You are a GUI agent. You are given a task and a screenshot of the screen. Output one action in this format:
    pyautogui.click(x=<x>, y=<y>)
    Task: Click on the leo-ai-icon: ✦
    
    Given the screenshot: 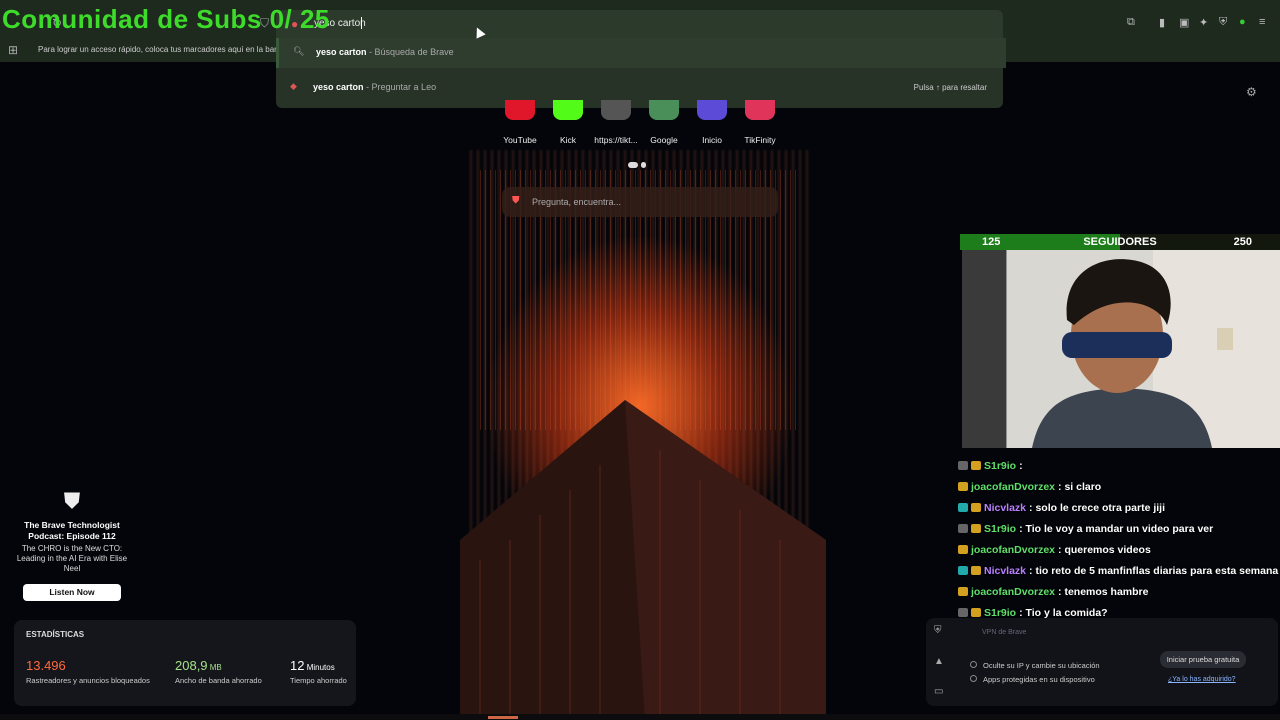 What is the action you would take?
    pyautogui.click(x=1203, y=22)
    